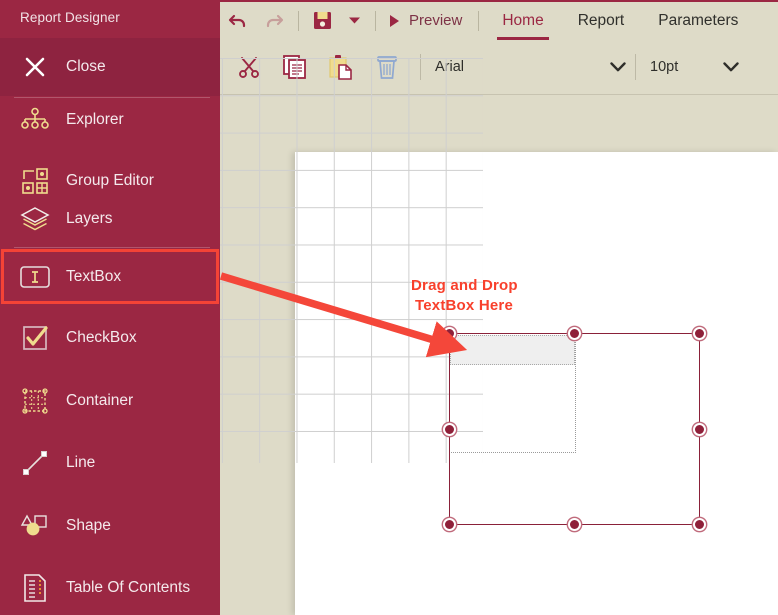  What do you see at coordinates (512, 350) in the screenshot?
I see `textbox-drop-preview` at bounding box center [512, 350].